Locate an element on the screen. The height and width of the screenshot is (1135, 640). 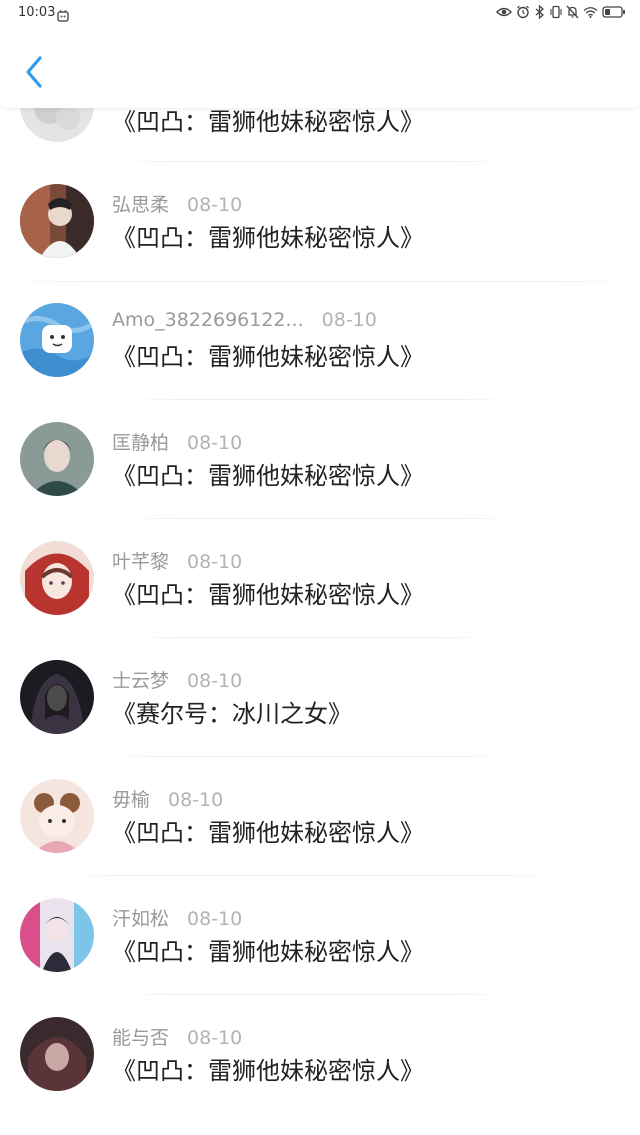
header is located at coordinates (320, 68).